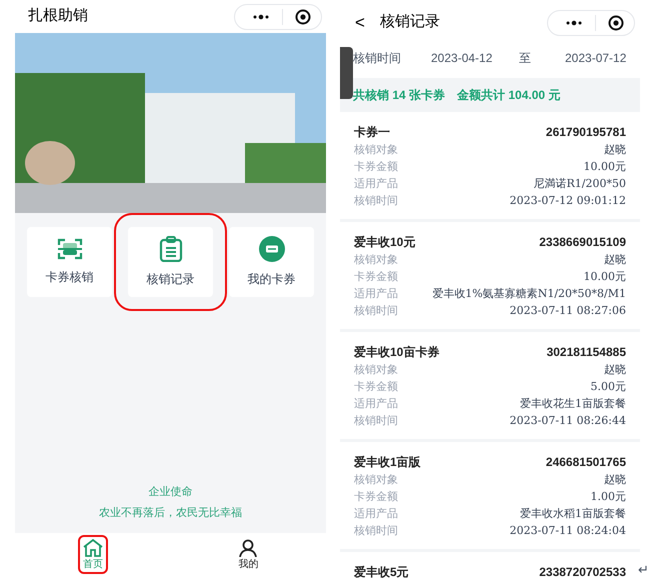  I want to click on field-value: 爱丰收水稻1亩版套餐, so click(573, 514).